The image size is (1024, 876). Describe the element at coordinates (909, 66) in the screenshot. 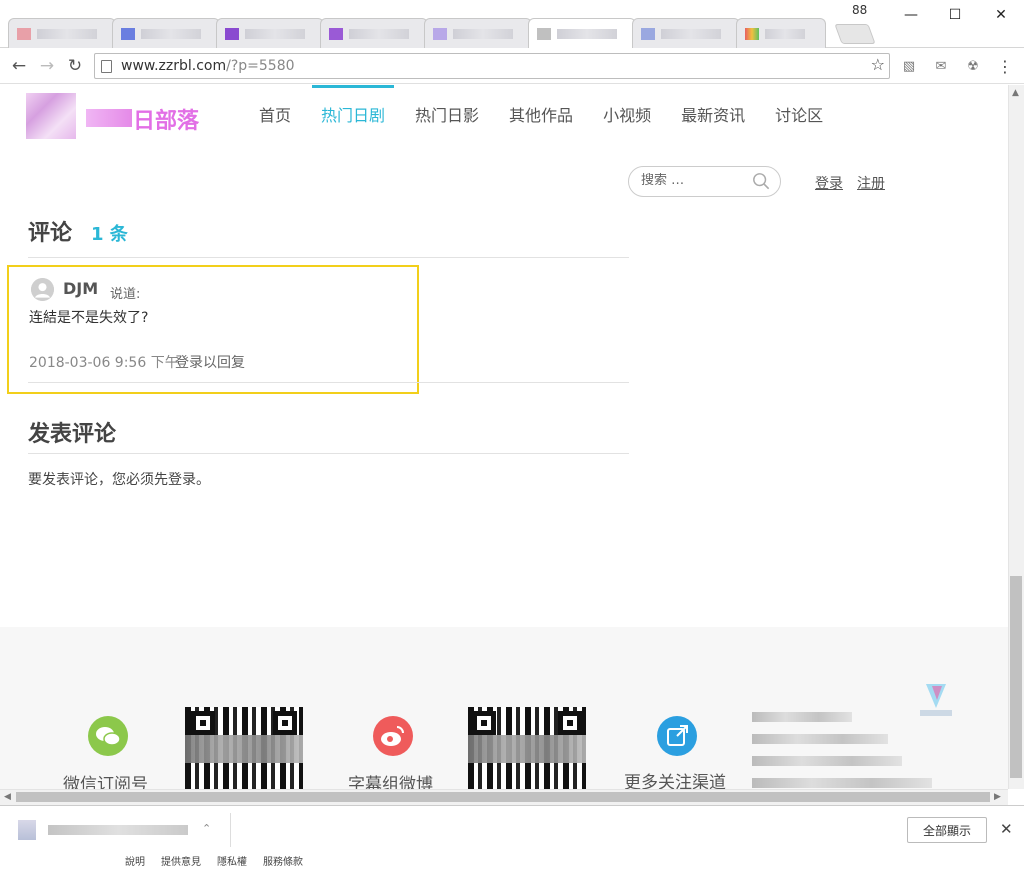

I see `extension-icon: ▧` at that location.